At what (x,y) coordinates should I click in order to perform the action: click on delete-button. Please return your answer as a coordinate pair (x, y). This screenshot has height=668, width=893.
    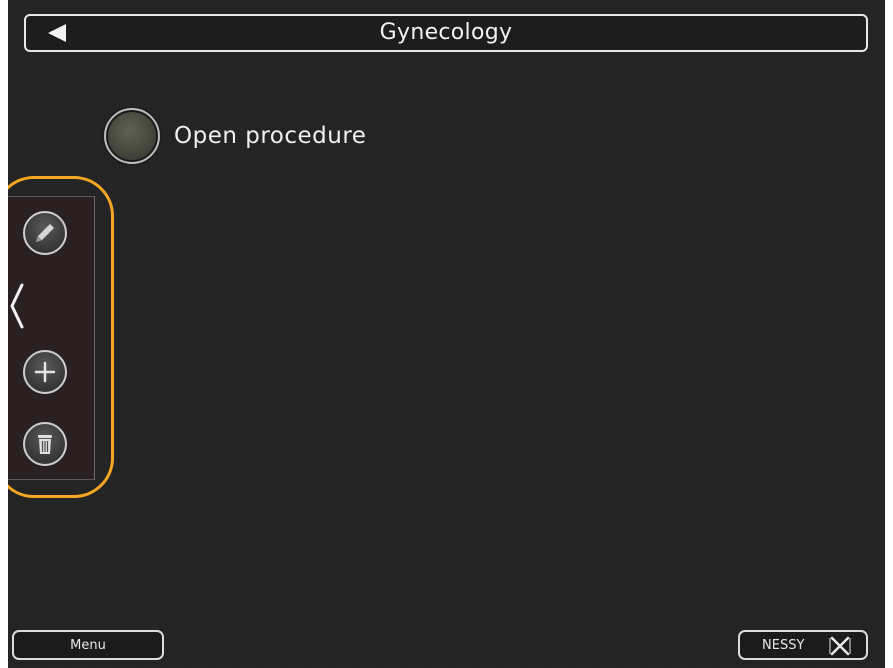
    Looking at the image, I should click on (45, 444).